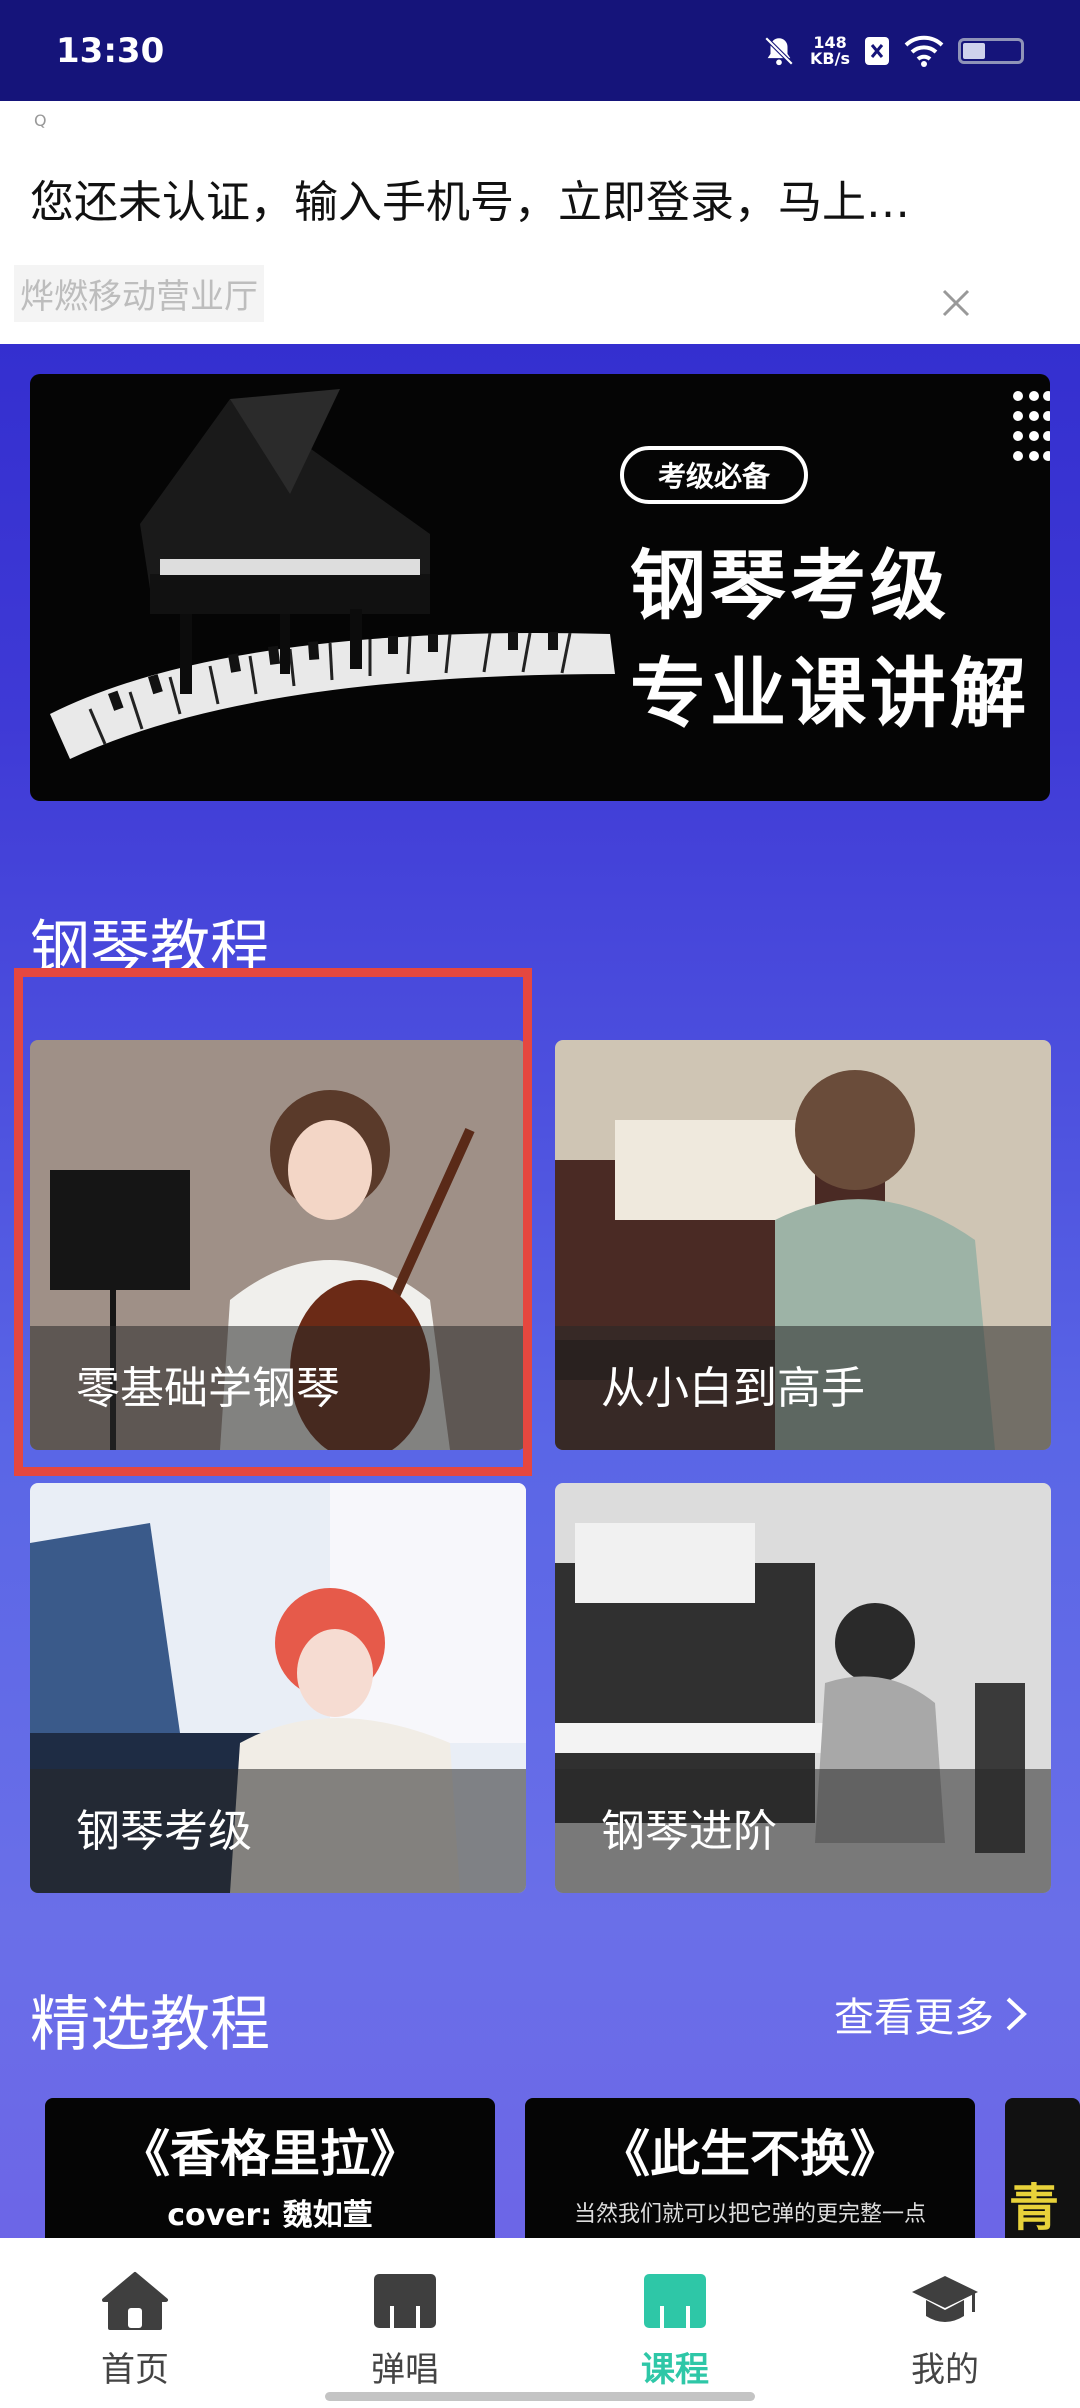 This screenshot has height=2408, width=1080. Describe the element at coordinates (830, 693) in the screenshot. I see `promo-headline-2: 专业课讲解` at that location.